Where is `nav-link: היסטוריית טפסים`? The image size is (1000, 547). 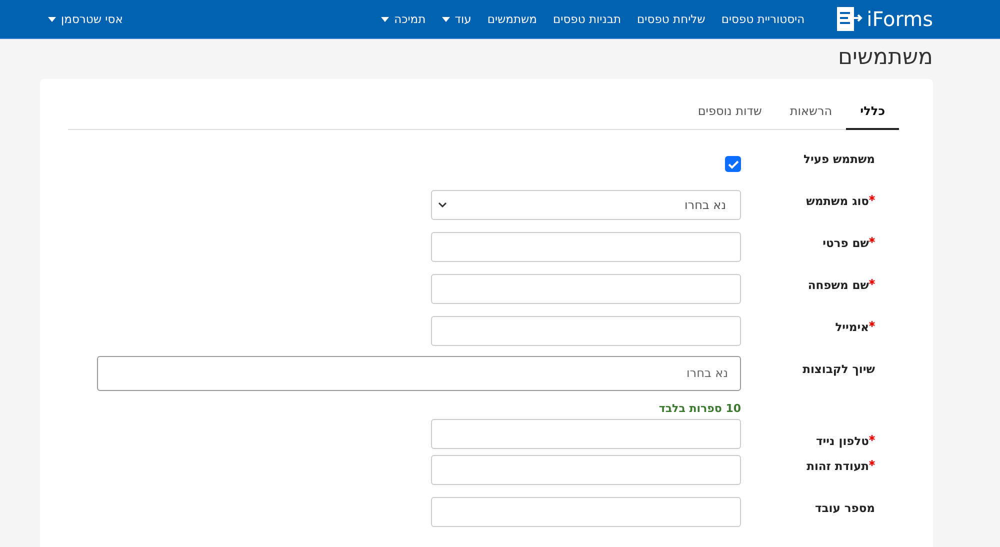
nav-link: היסטוריית טפסים is located at coordinates (763, 19).